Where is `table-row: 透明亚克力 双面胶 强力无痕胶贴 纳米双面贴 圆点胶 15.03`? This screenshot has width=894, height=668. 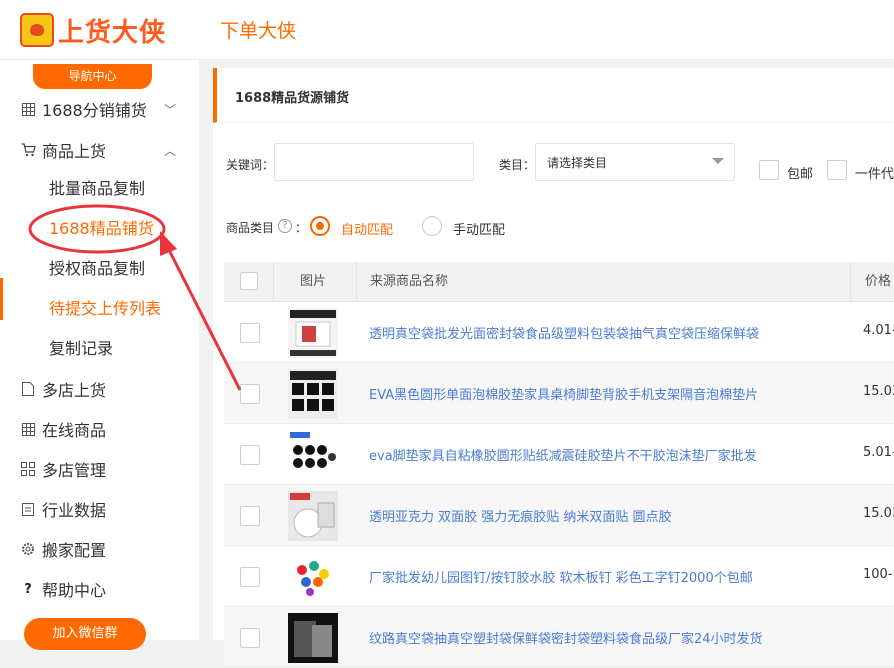 table-row: 透明亚克力 双面胶 强力无痕胶贴 纳米双面贴 圆点胶 15.03 is located at coordinates (559, 515).